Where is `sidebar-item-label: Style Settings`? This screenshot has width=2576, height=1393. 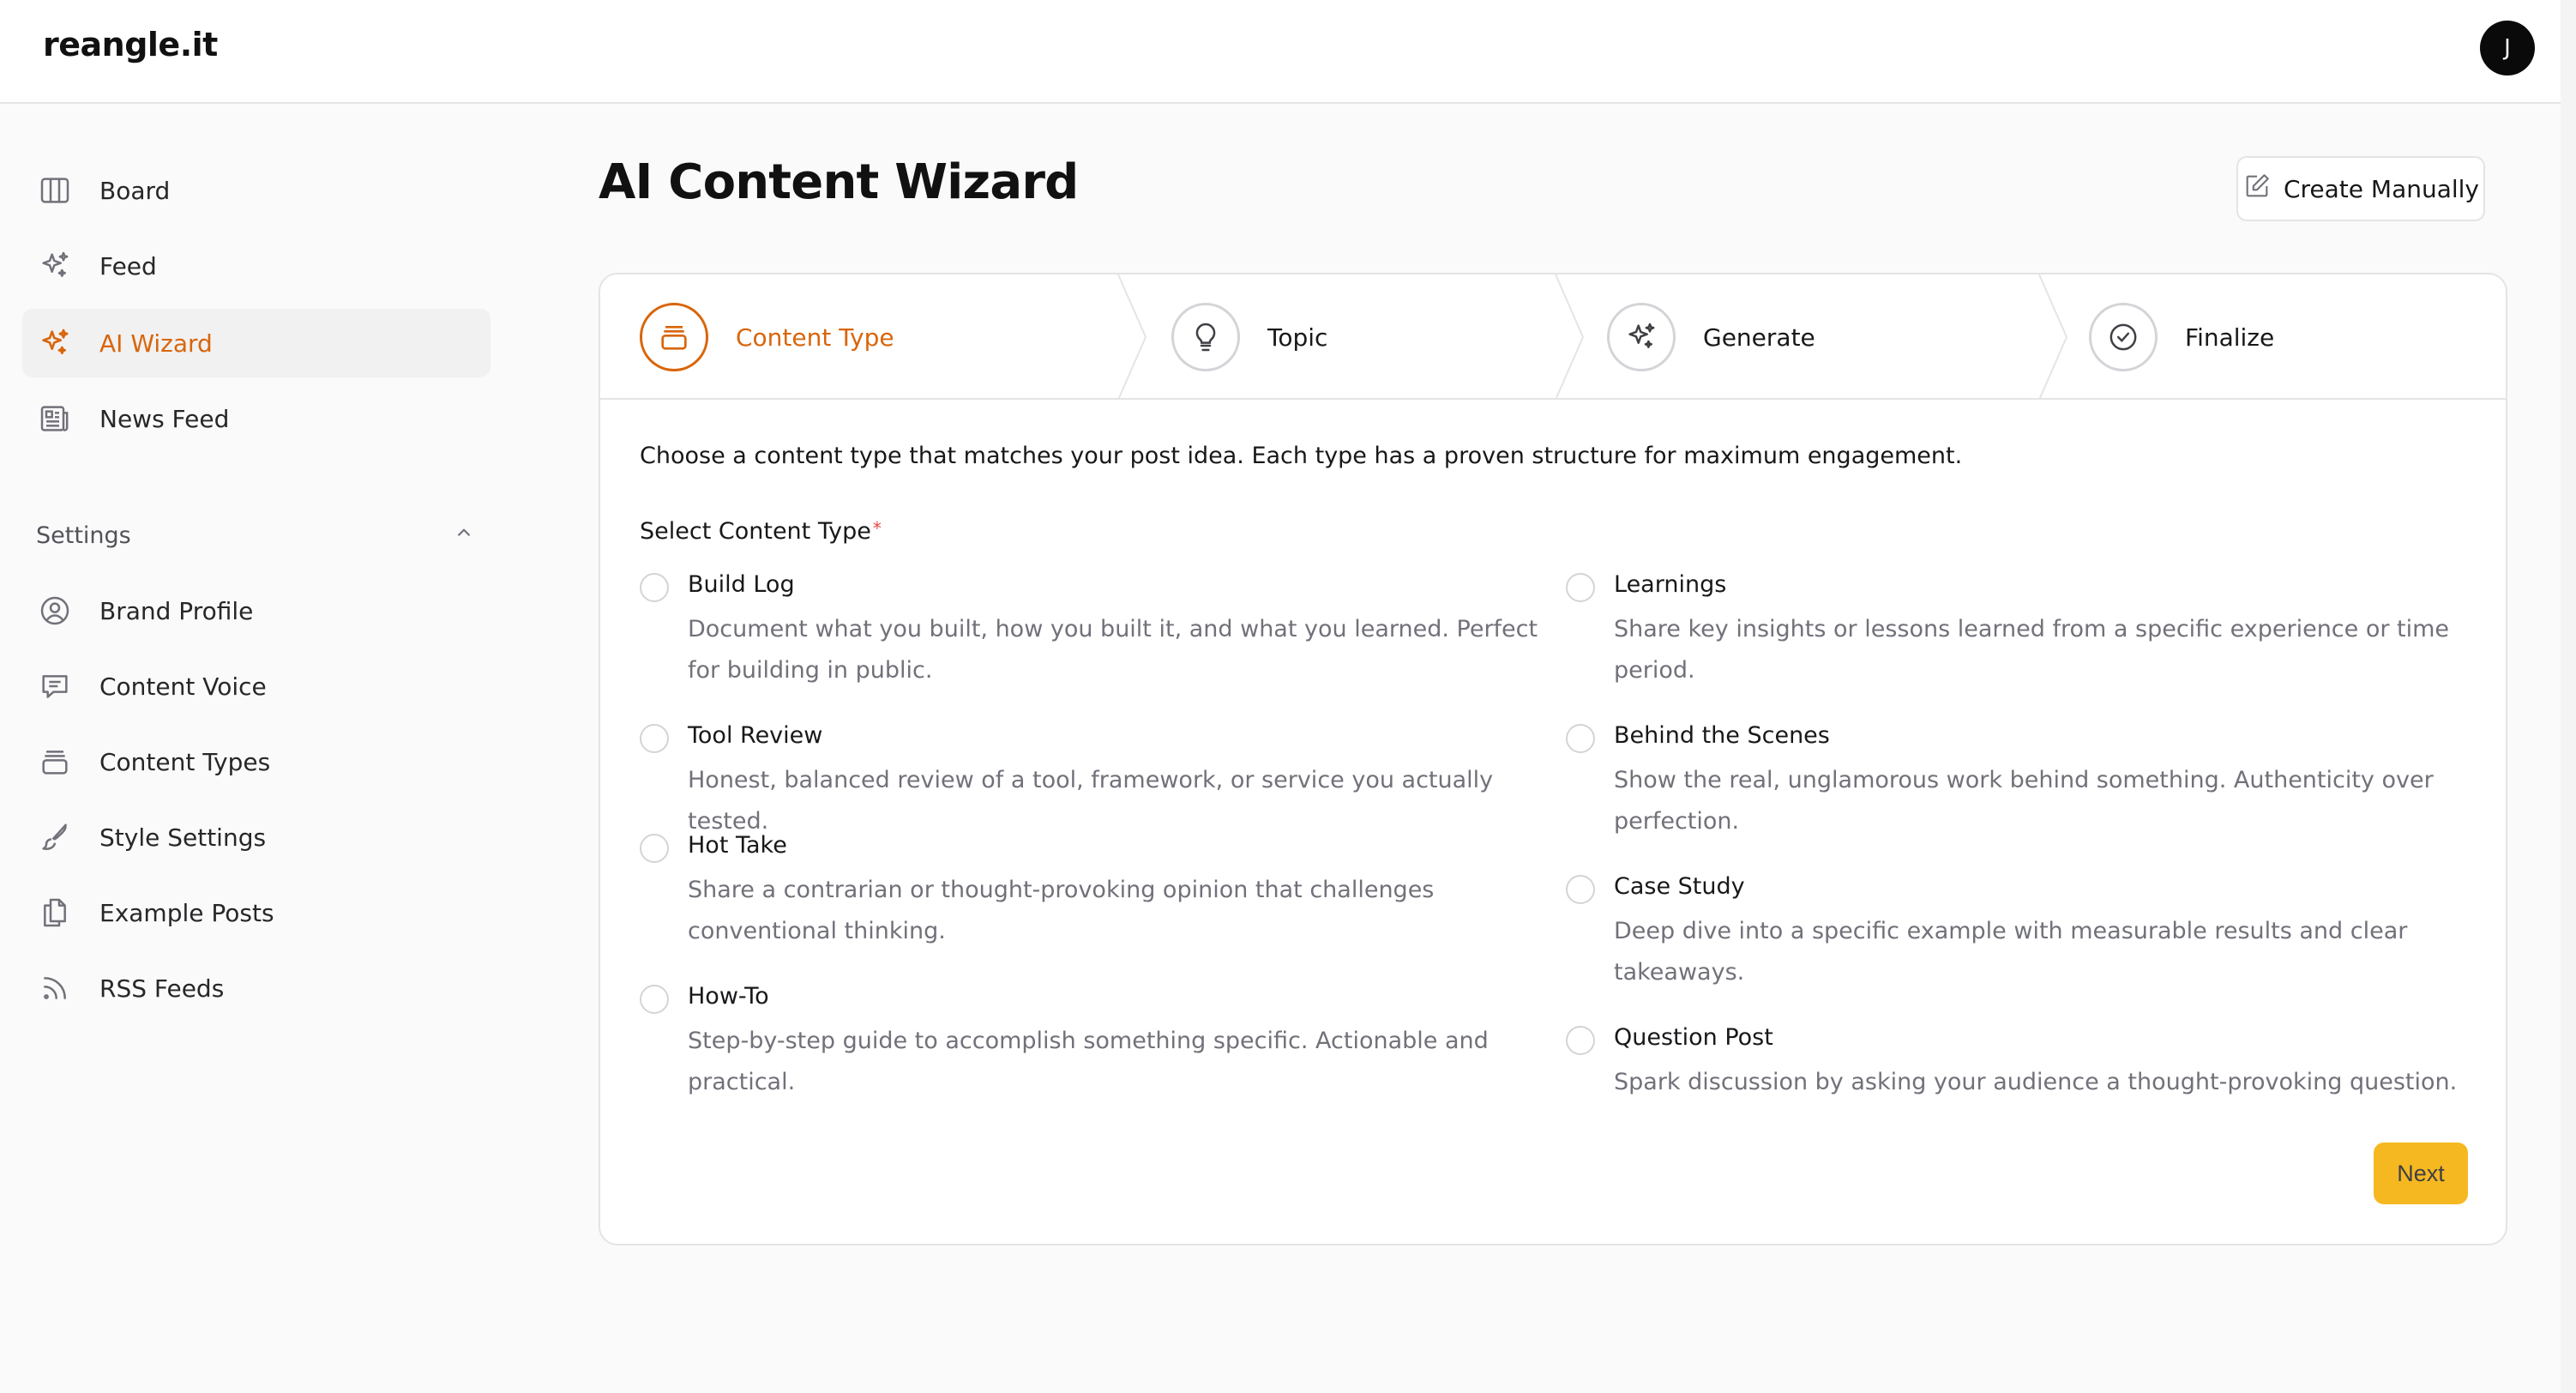 sidebar-item-label: Style Settings is located at coordinates (183, 837).